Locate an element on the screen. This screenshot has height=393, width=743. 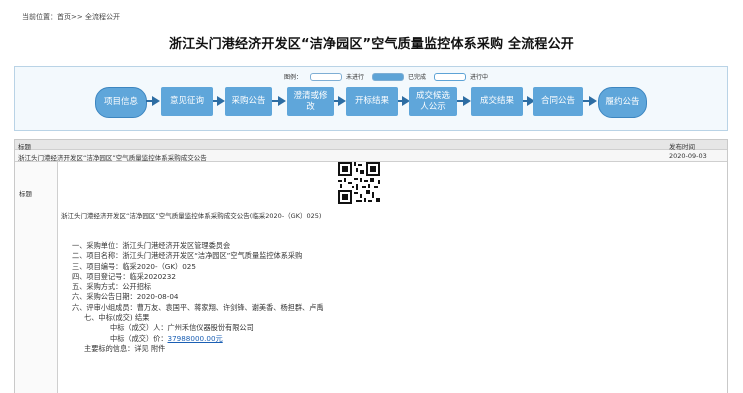
step-performance-notice: 履约公告 is located at coordinates (622, 102).